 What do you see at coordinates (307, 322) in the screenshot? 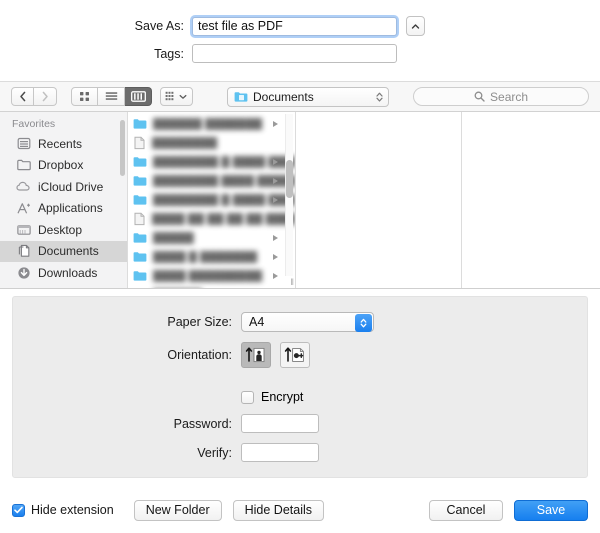
I see `paper-size-select: A4` at bounding box center [307, 322].